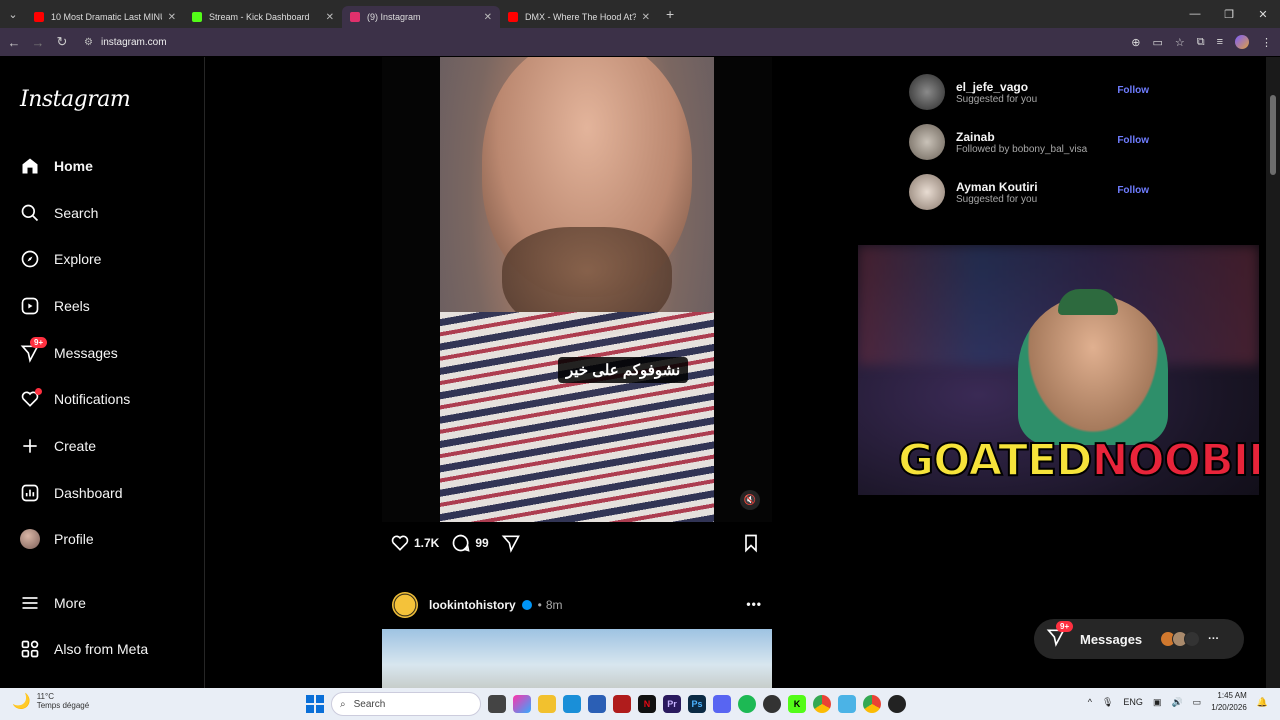 The width and height of the screenshot is (1280, 720). Describe the element at coordinates (133, 42) in the screenshot. I see `url-text: instagram.com` at that location.